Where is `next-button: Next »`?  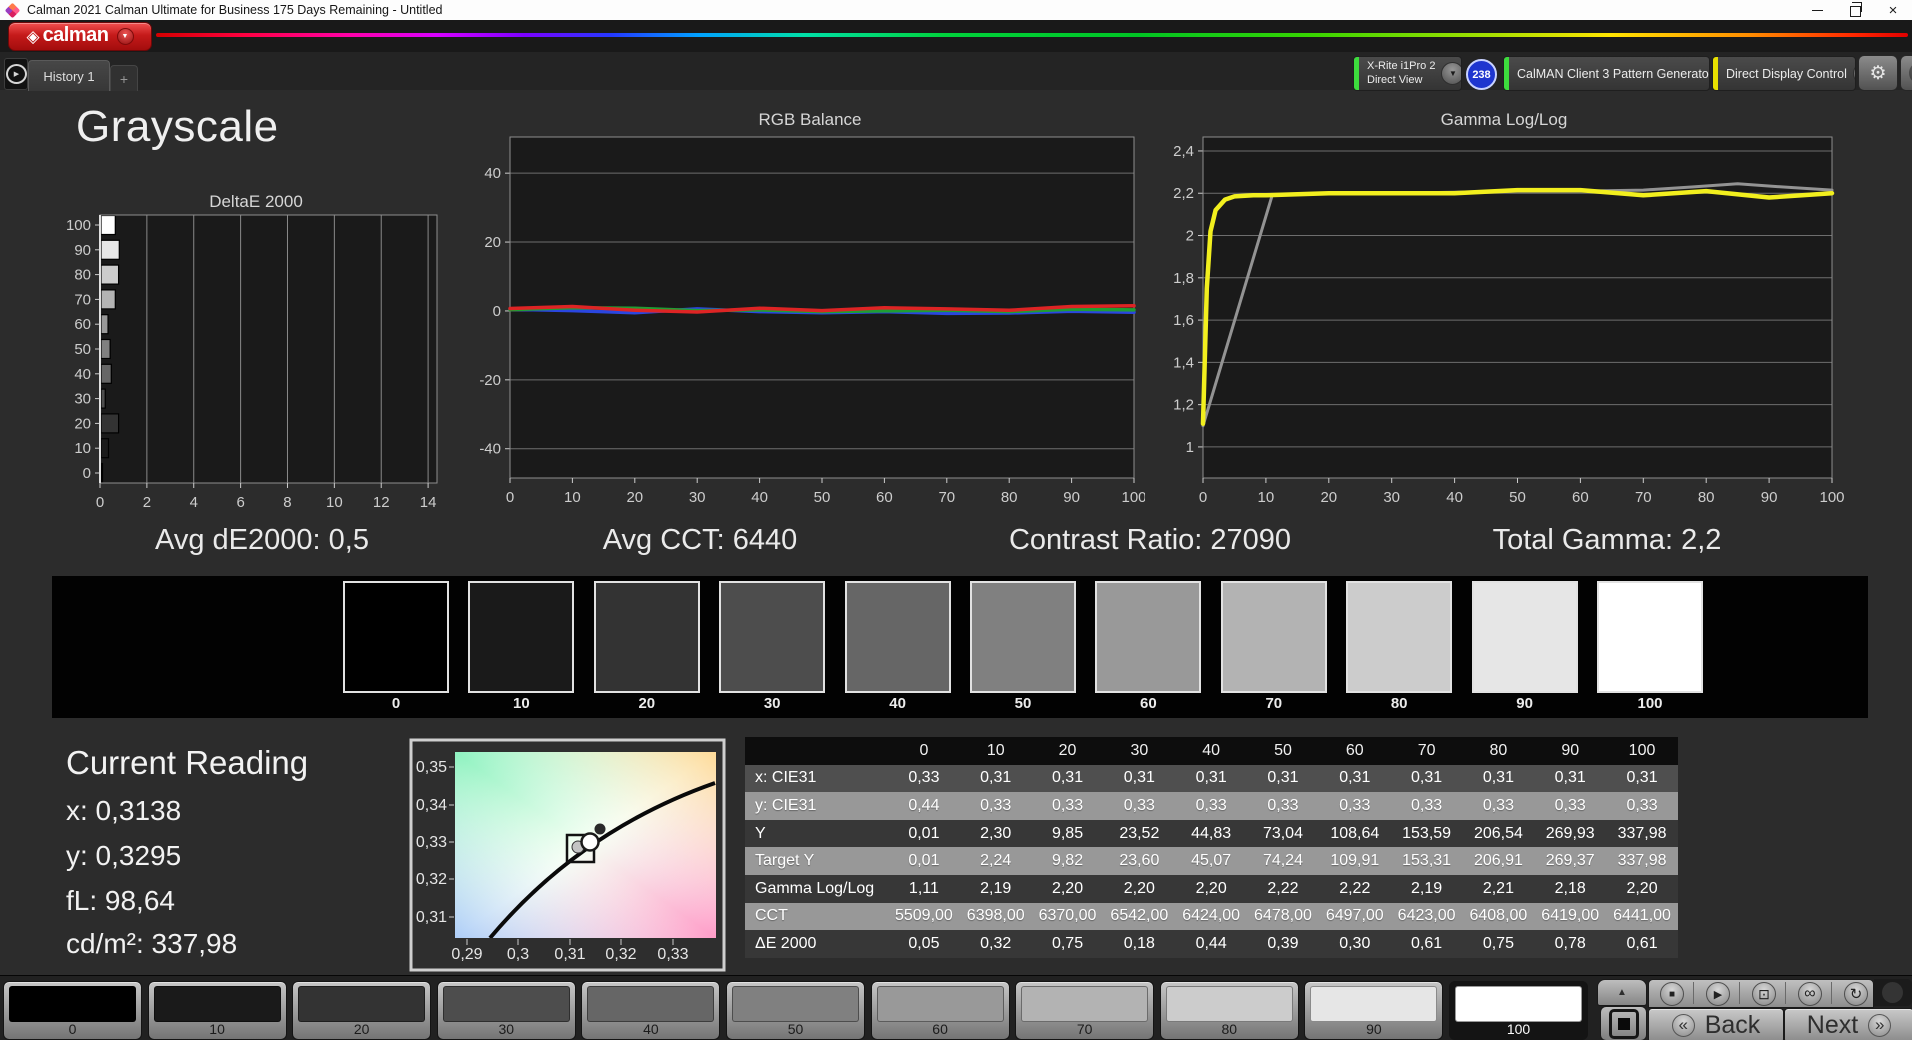
next-button: Next » is located at coordinates (1848, 1024).